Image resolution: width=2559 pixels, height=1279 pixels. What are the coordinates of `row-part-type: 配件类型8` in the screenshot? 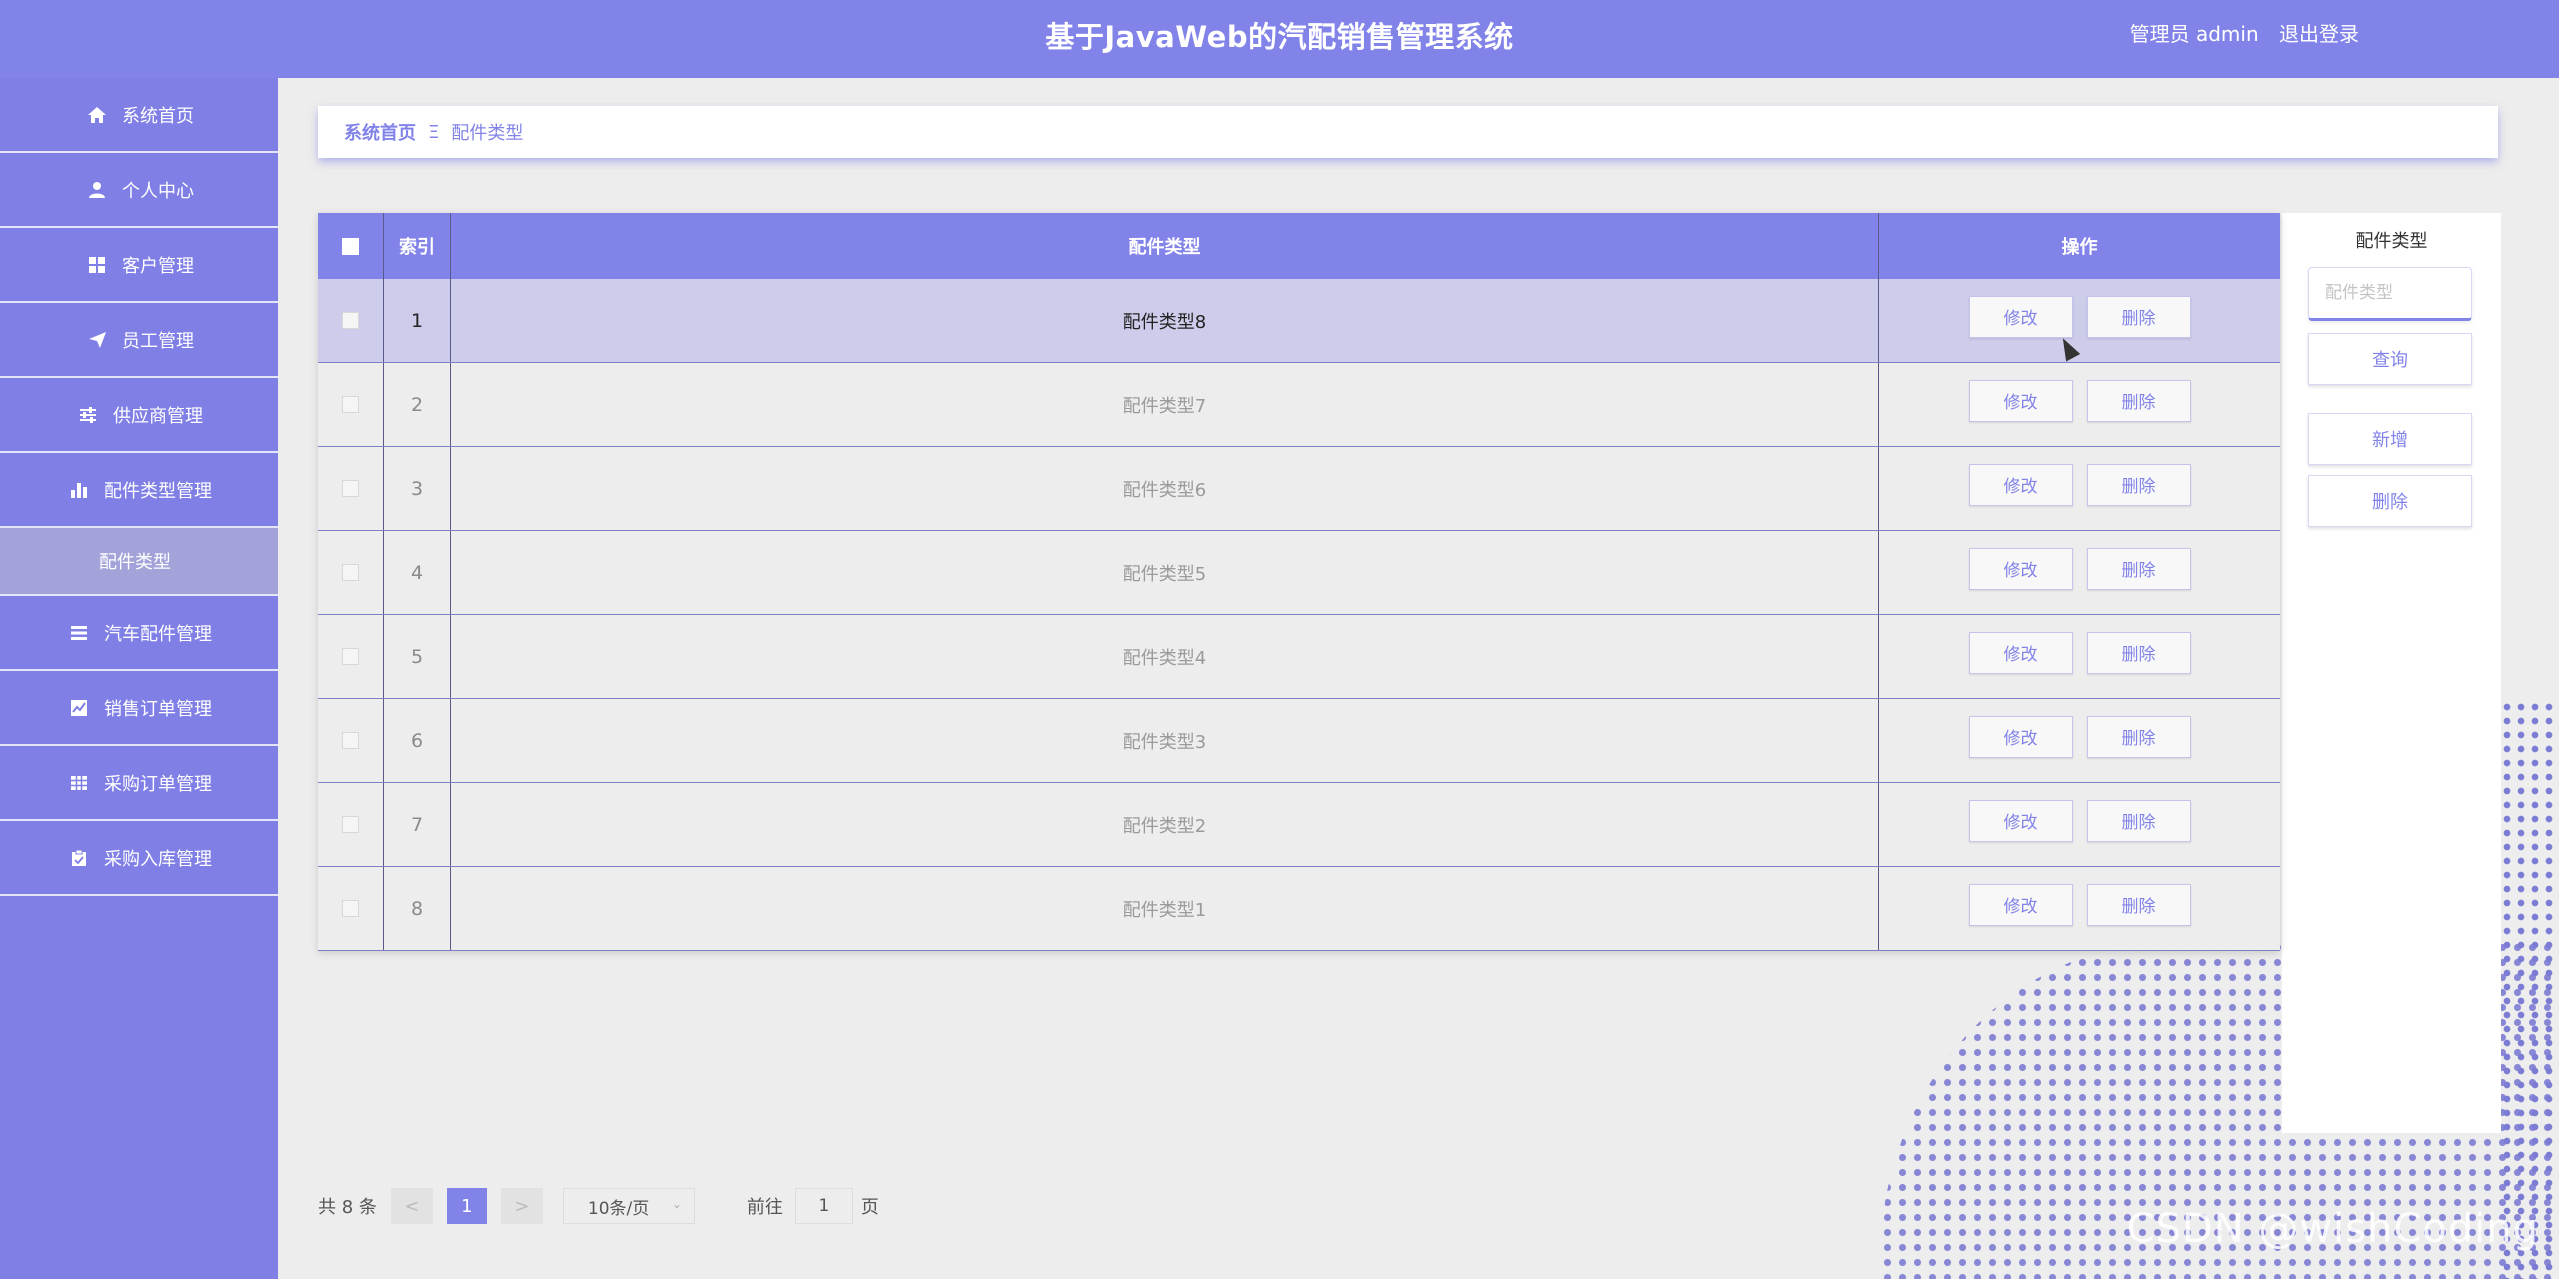 It's located at (1165, 320).